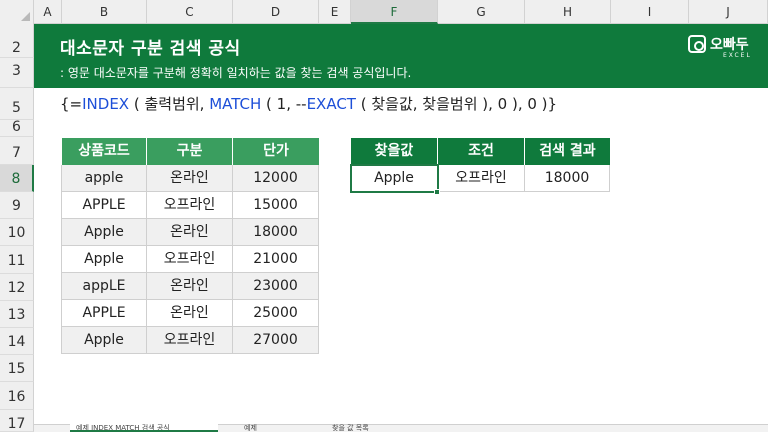 The height and width of the screenshot is (438, 768). What do you see at coordinates (394, 178) in the screenshot?
I see `active-cell-selection` at bounding box center [394, 178].